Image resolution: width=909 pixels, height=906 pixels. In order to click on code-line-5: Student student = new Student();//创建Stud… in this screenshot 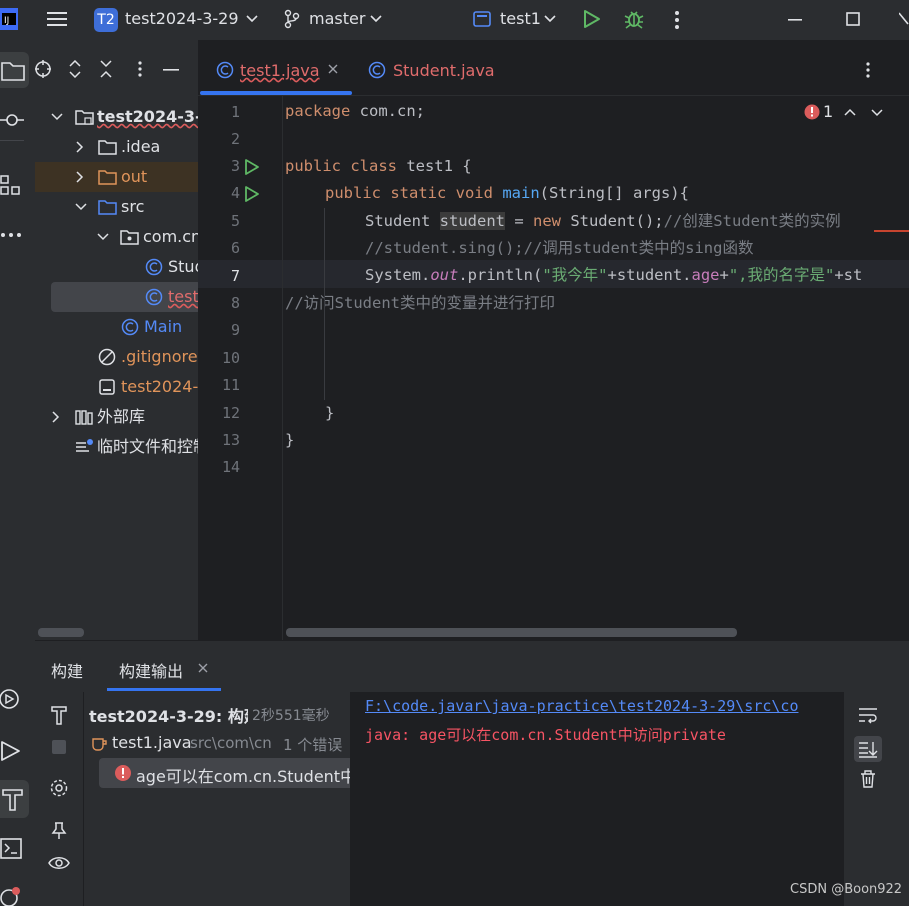, I will do `click(603, 221)`.